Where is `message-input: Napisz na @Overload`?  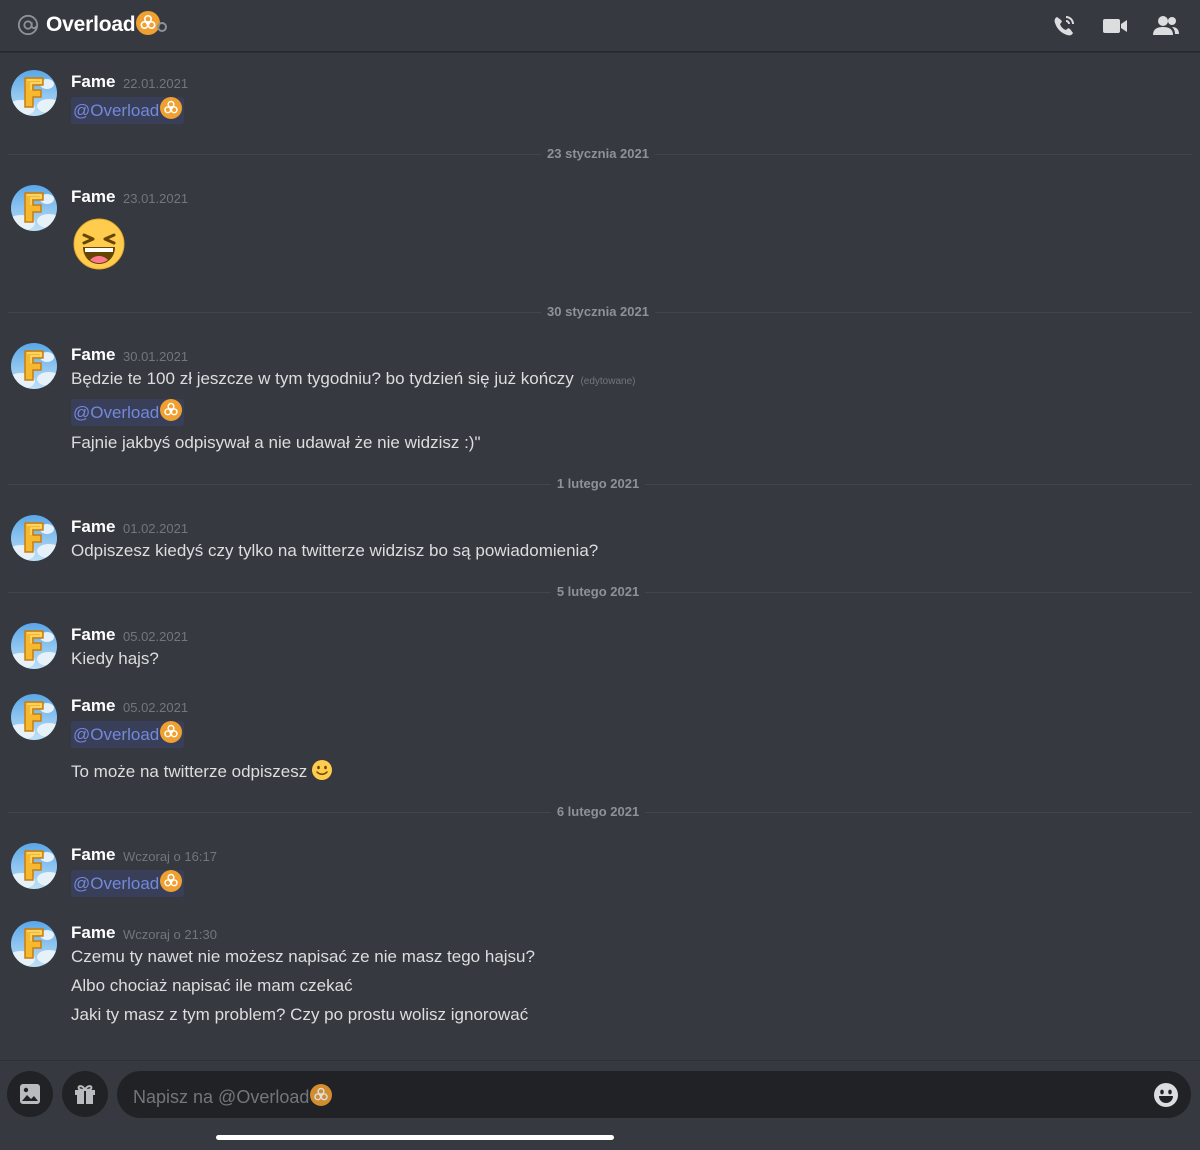
message-input: Napisz na @Overload is located at coordinates (654, 1094).